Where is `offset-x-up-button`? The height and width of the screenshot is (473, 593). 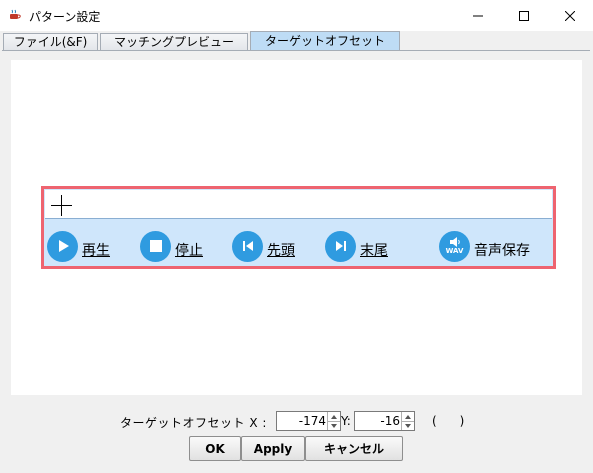
offset-x-up-button is located at coordinates (334, 416).